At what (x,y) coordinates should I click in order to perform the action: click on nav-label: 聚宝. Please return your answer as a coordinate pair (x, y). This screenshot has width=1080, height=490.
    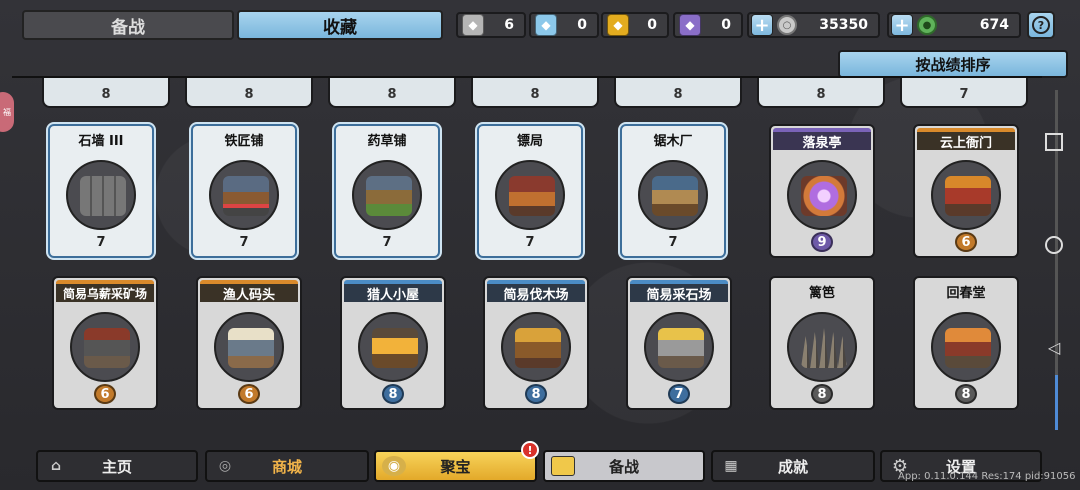
    Looking at the image, I should click on (455, 466).